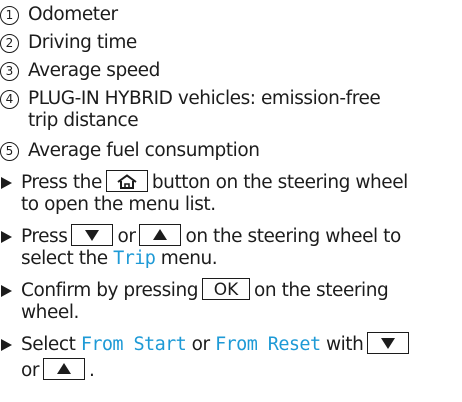  What do you see at coordinates (9, 71) in the screenshot?
I see `number-badge-3: 3` at bounding box center [9, 71].